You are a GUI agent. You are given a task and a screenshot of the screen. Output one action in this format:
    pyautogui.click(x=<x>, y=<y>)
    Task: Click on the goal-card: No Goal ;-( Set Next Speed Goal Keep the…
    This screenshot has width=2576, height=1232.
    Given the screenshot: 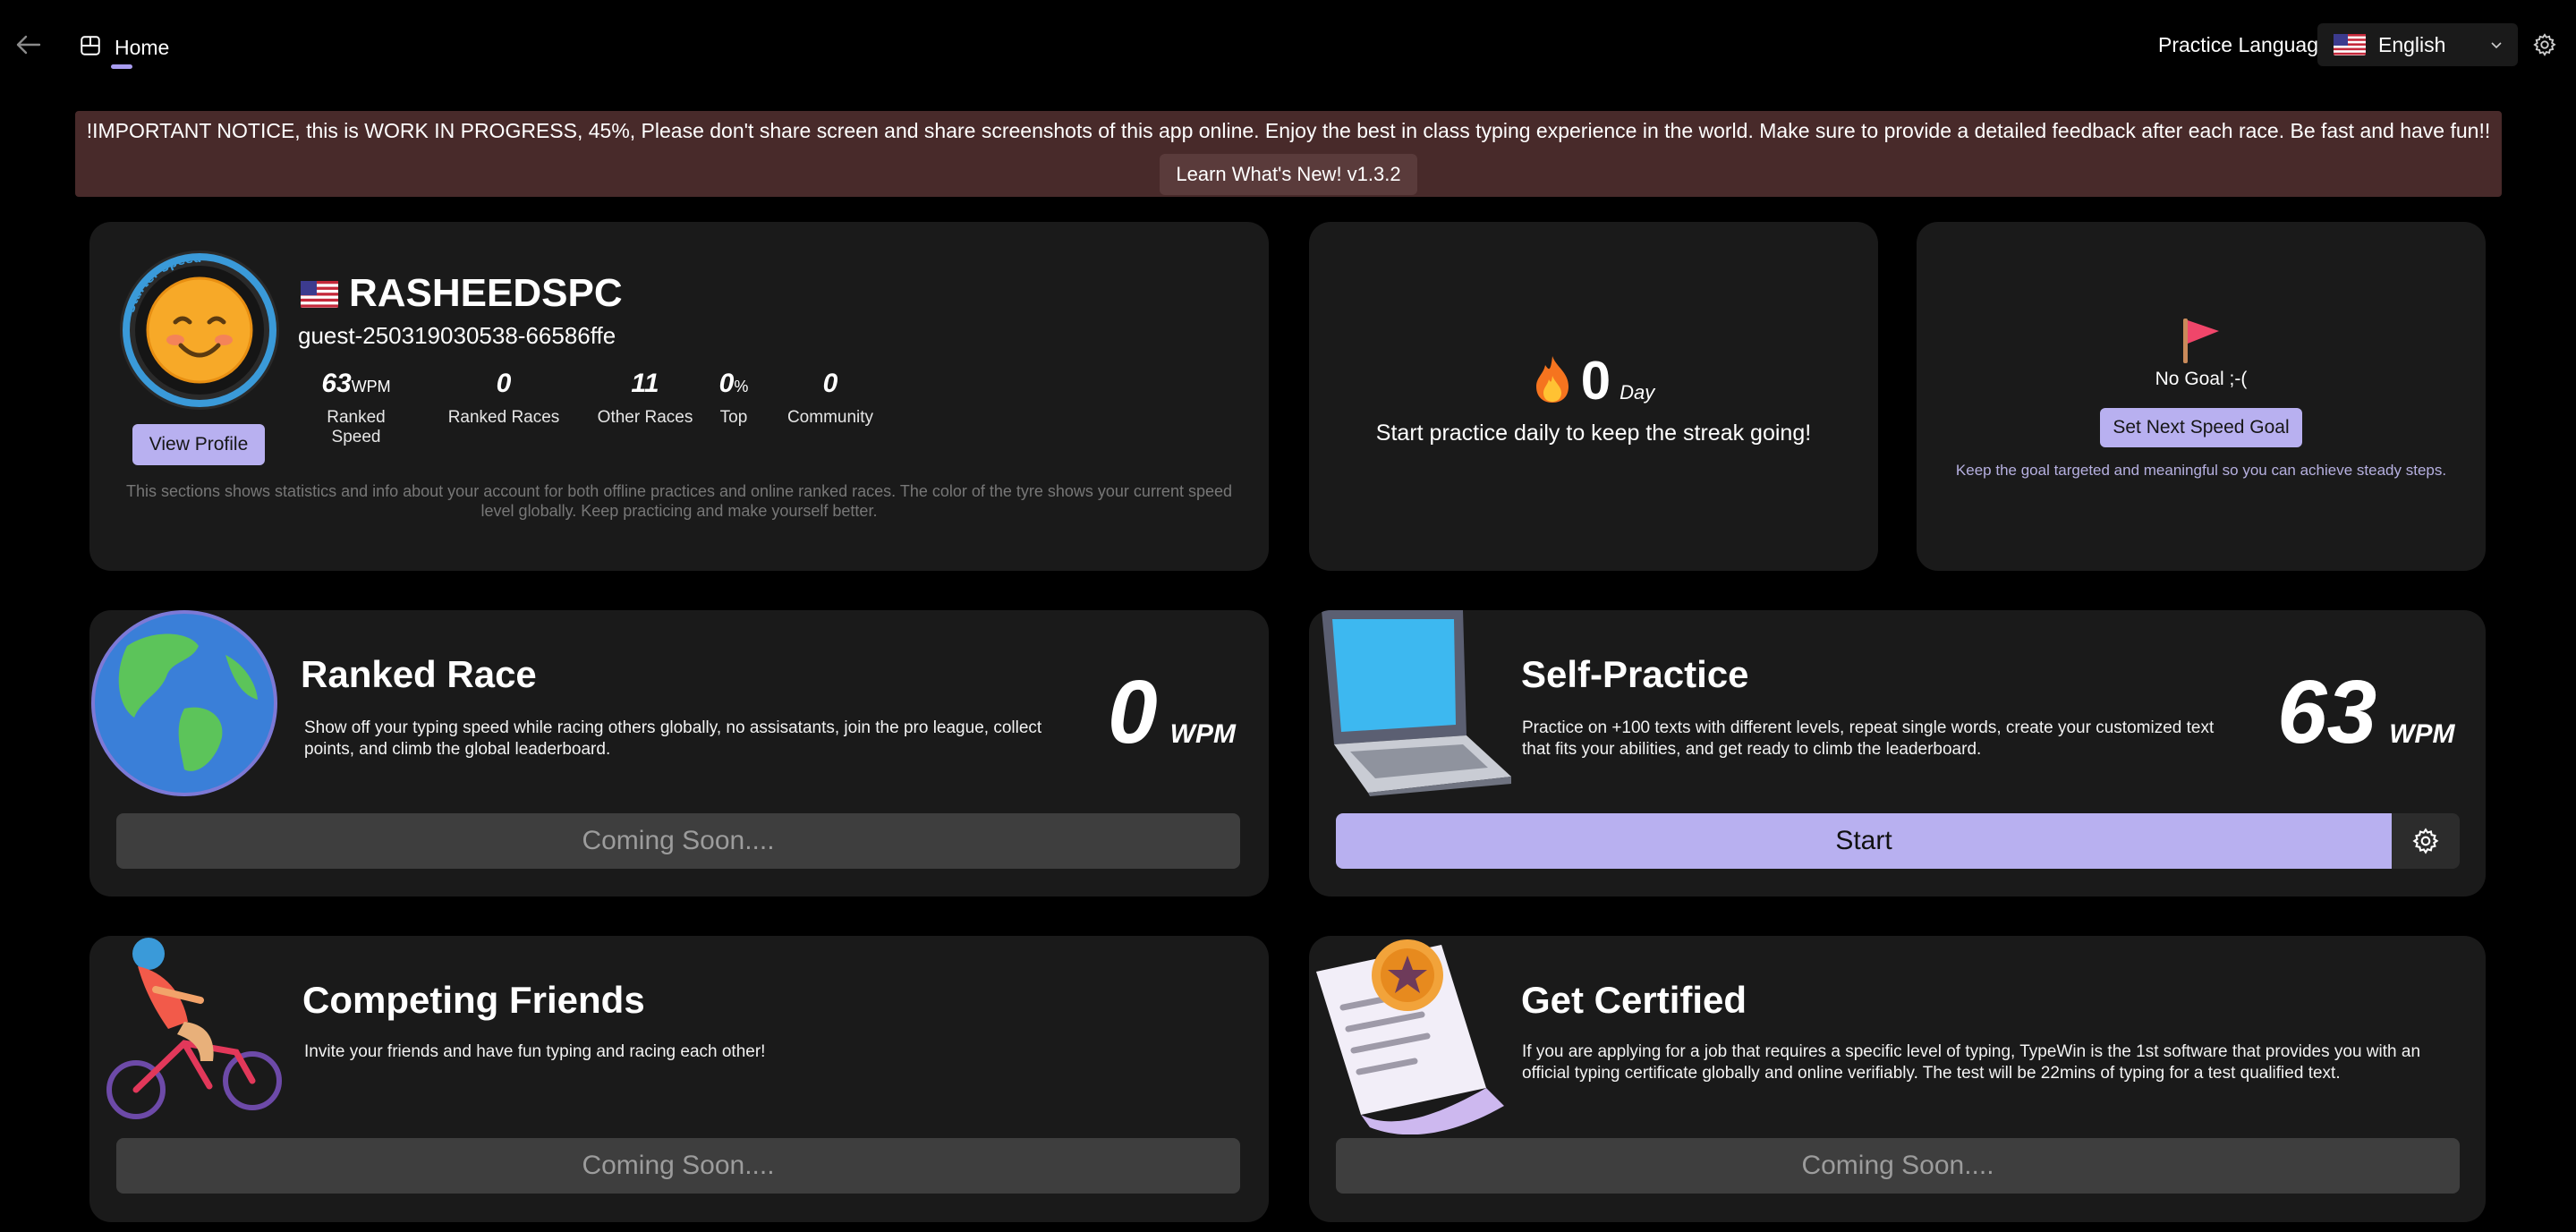 What is the action you would take?
    pyautogui.click(x=2201, y=397)
    